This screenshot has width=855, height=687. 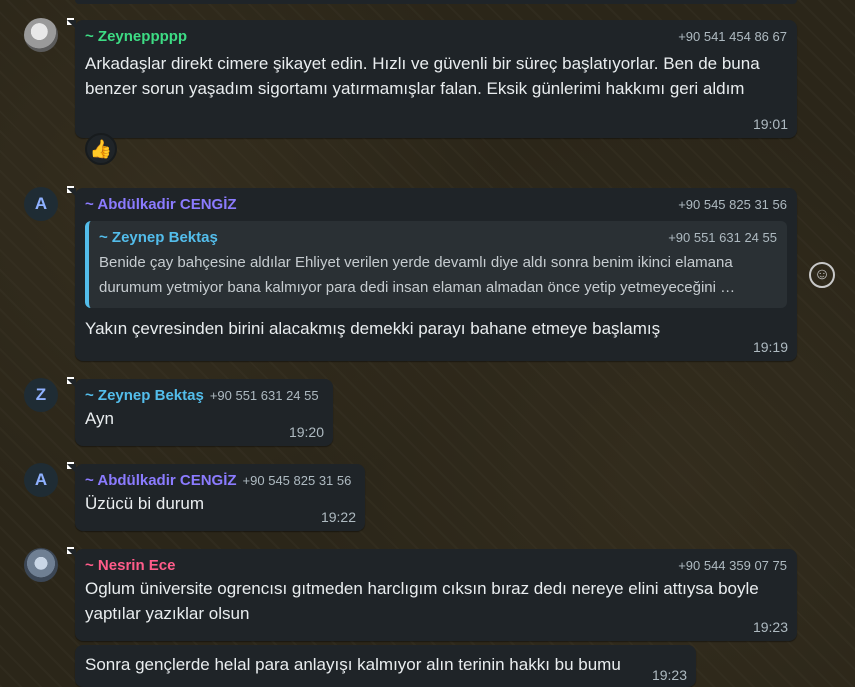 What do you see at coordinates (732, 36) in the screenshot?
I see `sender-phone: +90 541 454 86 67` at bounding box center [732, 36].